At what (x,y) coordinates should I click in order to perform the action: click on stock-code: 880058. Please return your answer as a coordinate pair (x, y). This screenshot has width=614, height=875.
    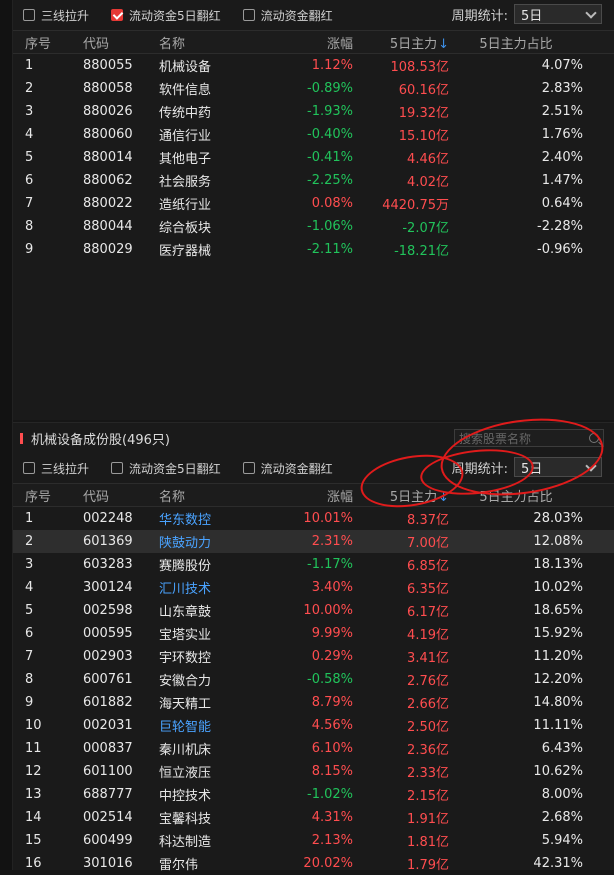
    Looking at the image, I should click on (108, 88).